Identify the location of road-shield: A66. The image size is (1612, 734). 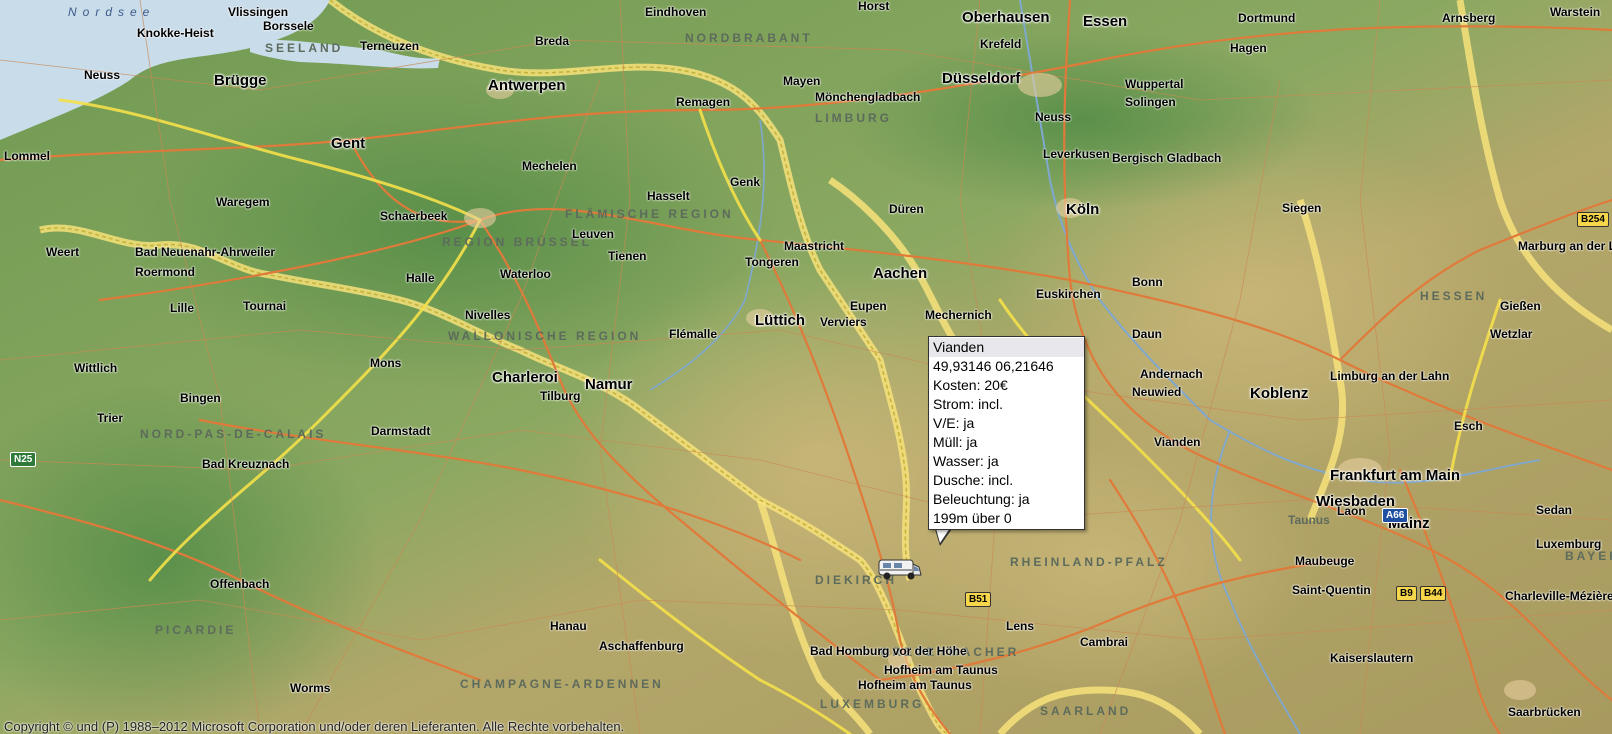
(1395, 515).